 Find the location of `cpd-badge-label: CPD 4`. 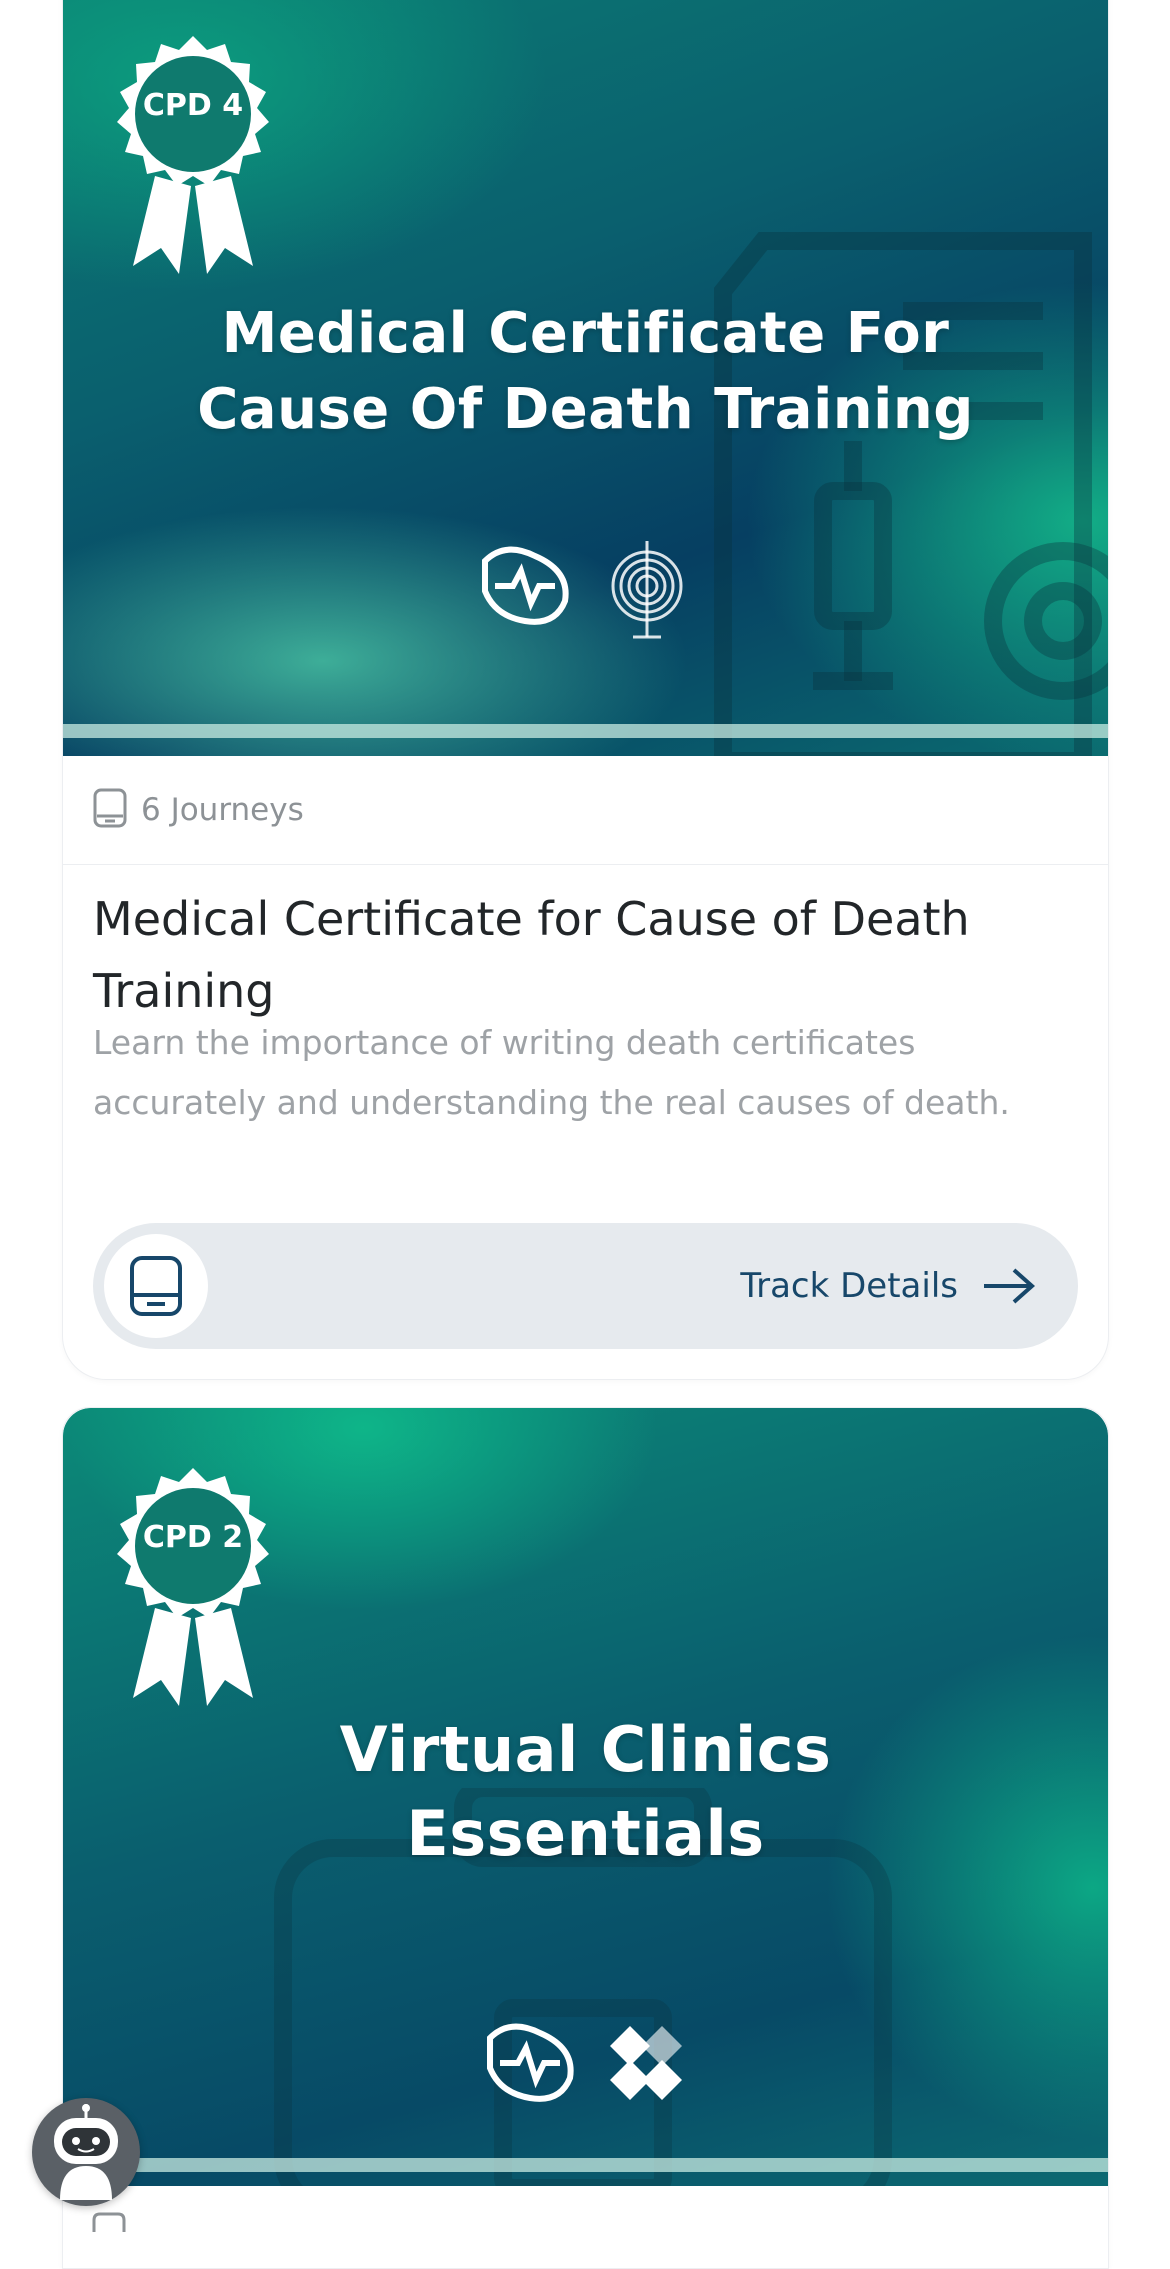

cpd-badge-label: CPD 4 is located at coordinates (193, 105).